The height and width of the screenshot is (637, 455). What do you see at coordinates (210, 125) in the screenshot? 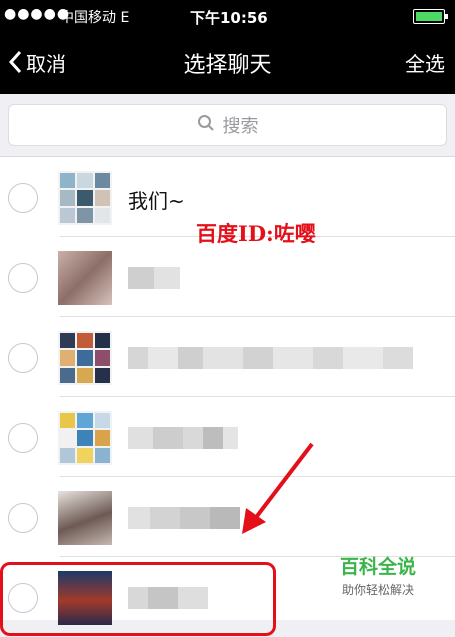
I see `search-icon` at bounding box center [210, 125].